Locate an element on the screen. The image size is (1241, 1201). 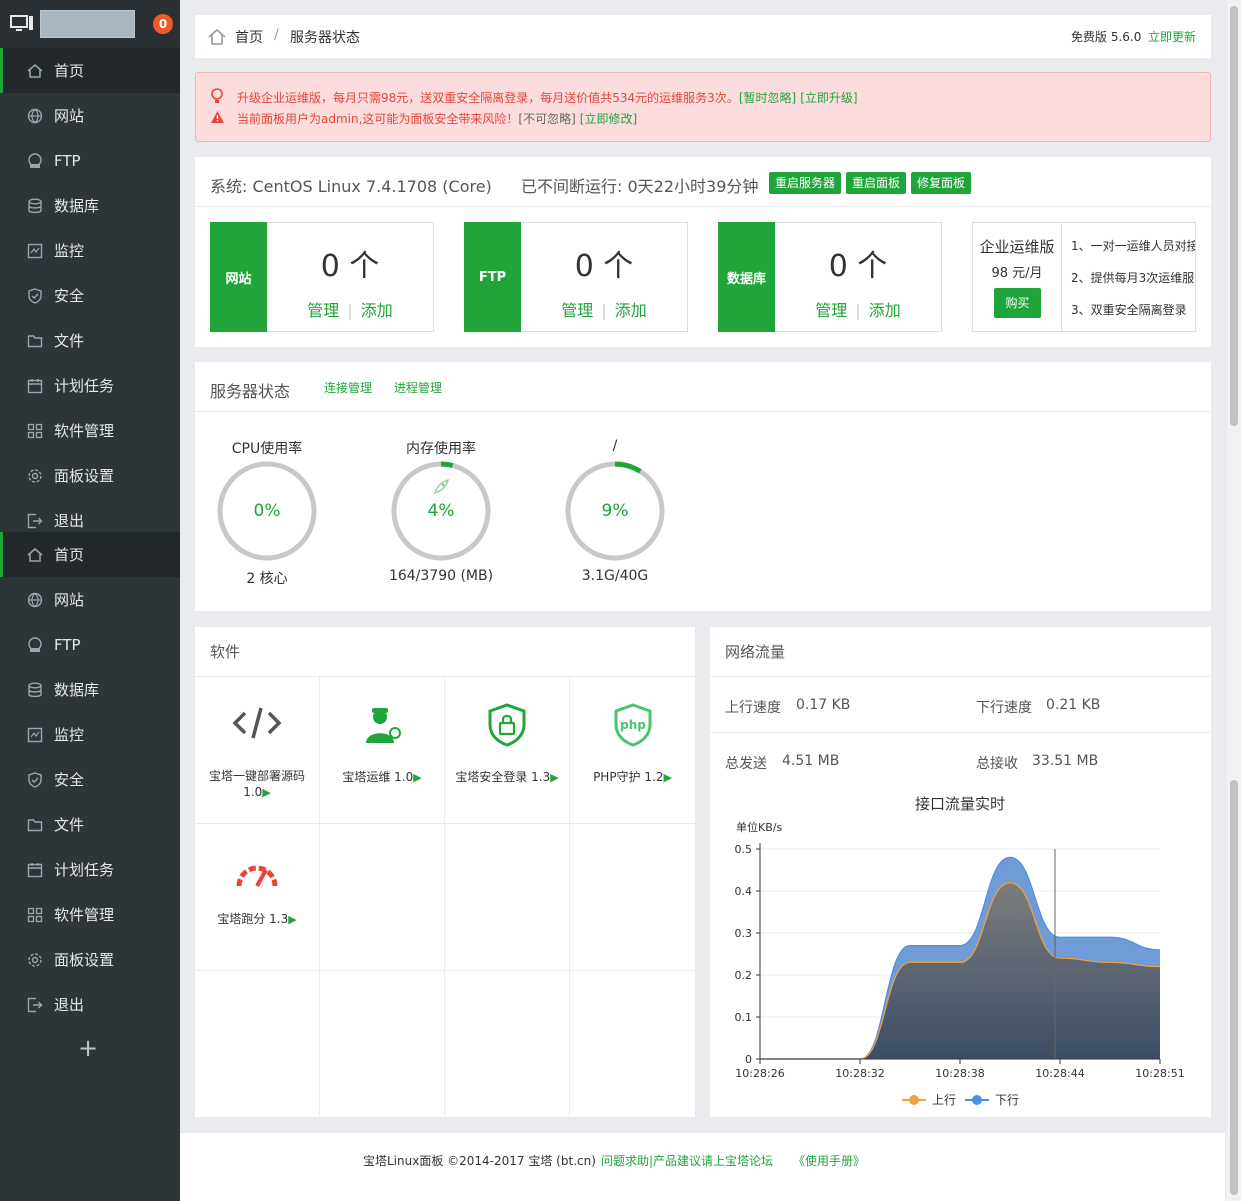
sidebar-item-10: 退出 is located at coordinates (90, 1004).